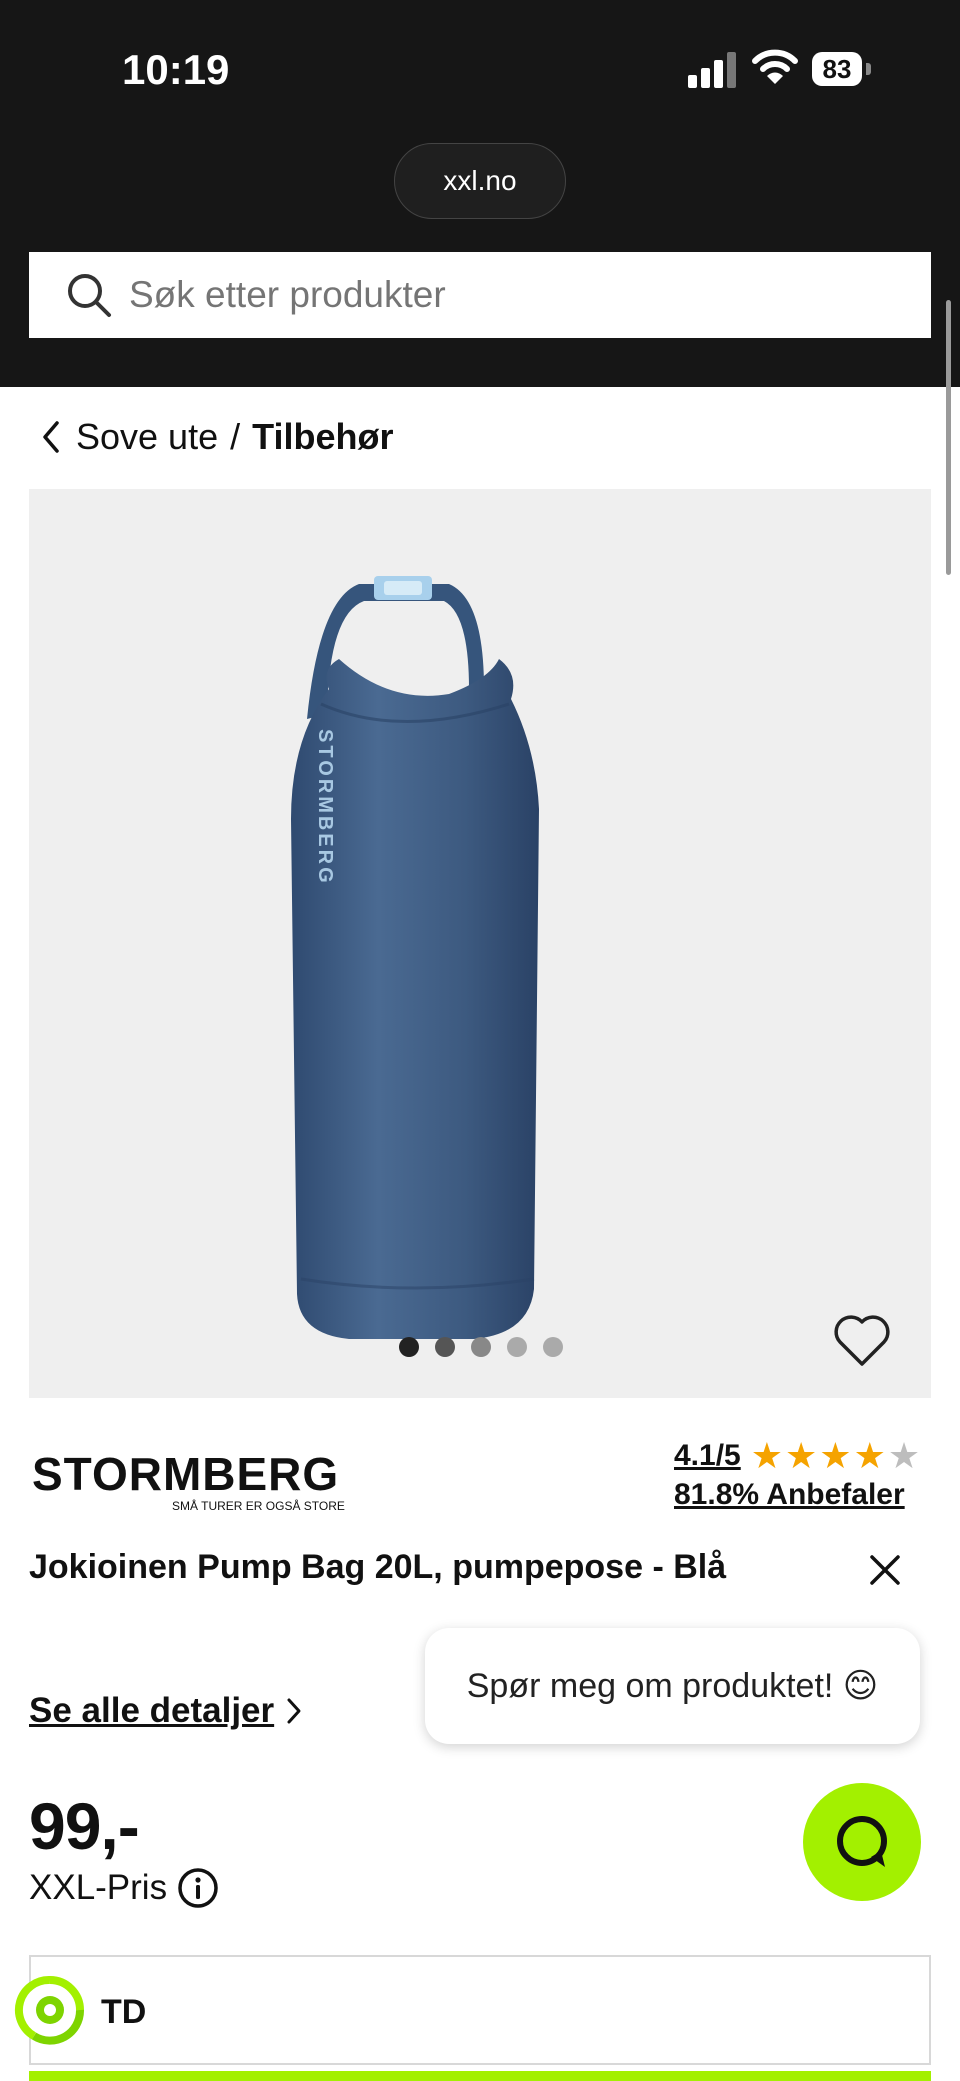  I want to click on rating-score: 4.1/5, so click(707, 1456).